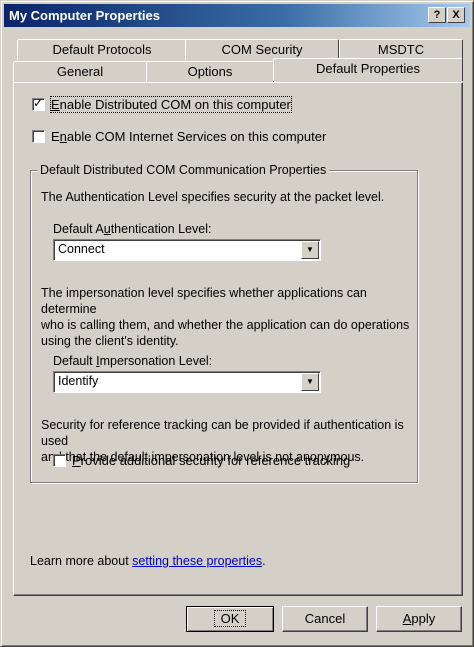 The width and height of the screenshot is (474, 647). I want to click on enable-dcom-option: ✓ Enable Distributed COM on this computer, so click(162, 104).